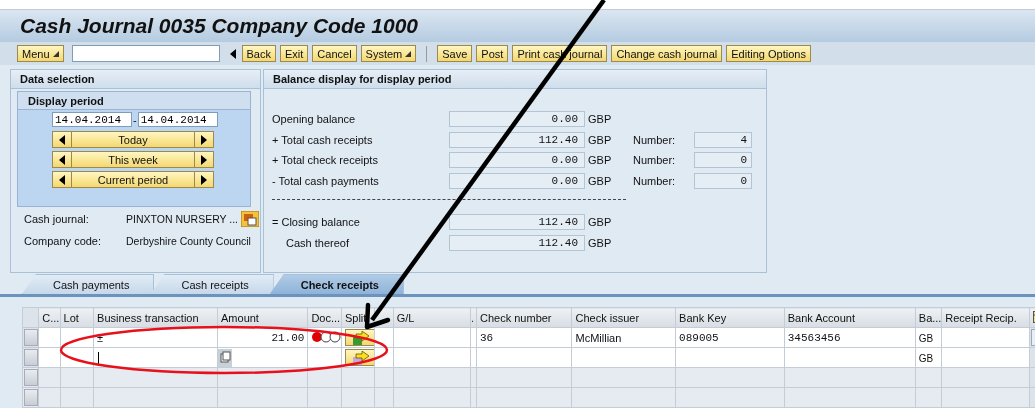 This screenshot has height=408, width=1035. I want to click on balance-label: = Closing balance, so click(316, 222).